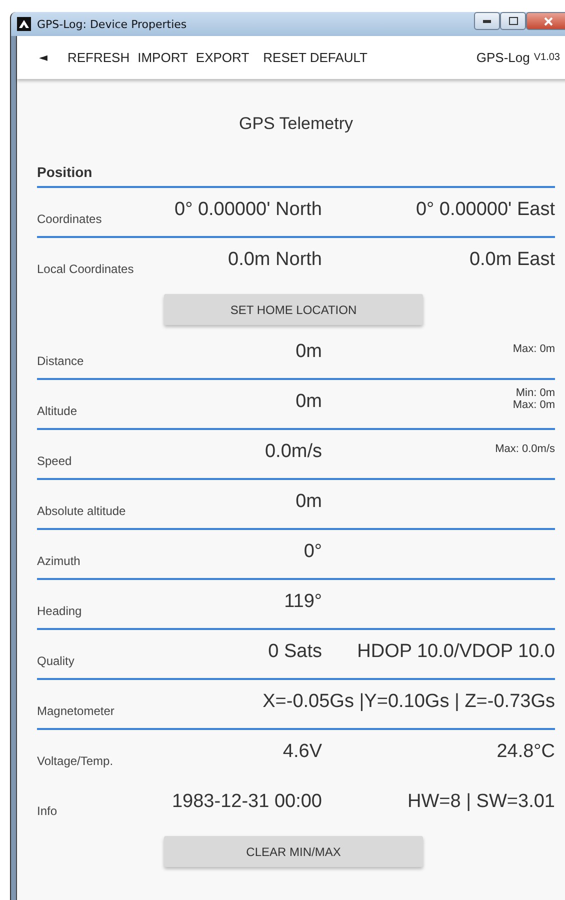 Image resolution: width=565 pixels, height=900 pixels. I want to click on field-label: Distance, so click(61, 361).